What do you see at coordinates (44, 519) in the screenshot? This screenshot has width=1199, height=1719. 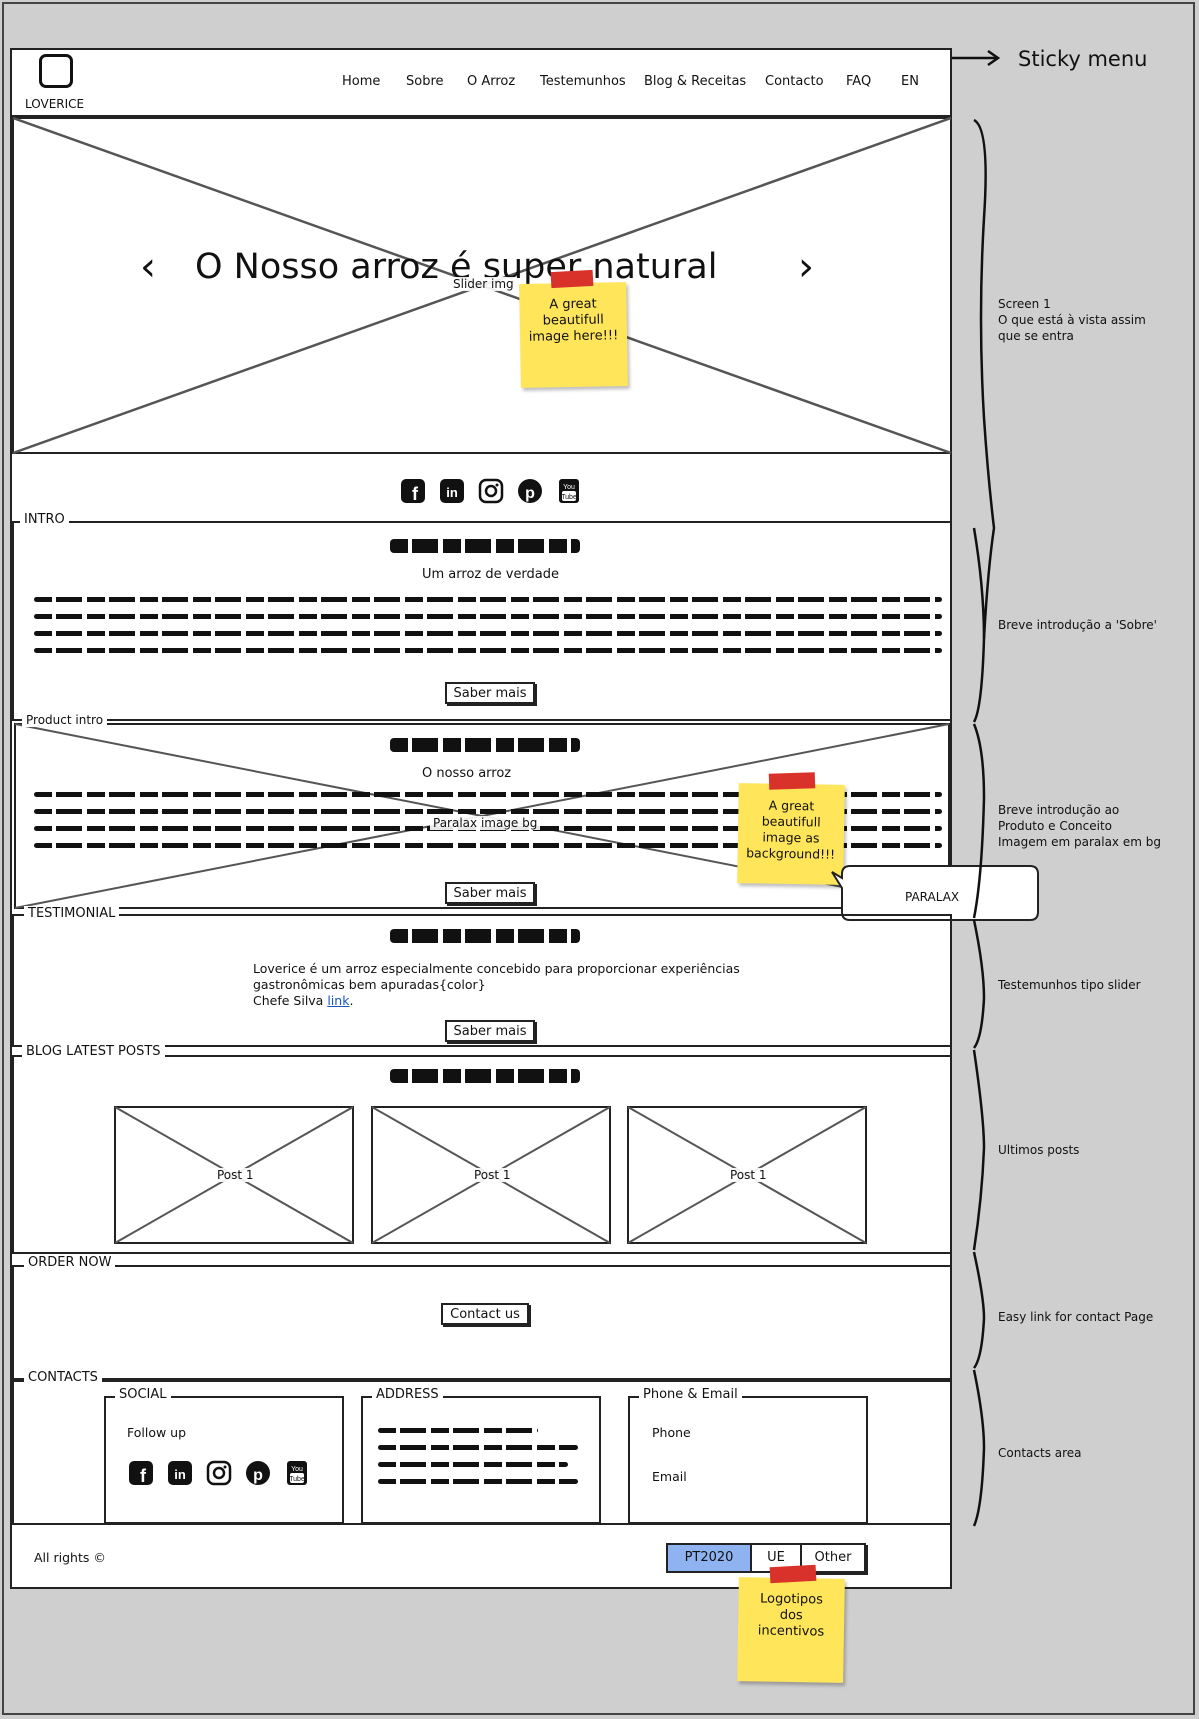 I see `intro-legend: INTRO` at bounding box center [44, 519].